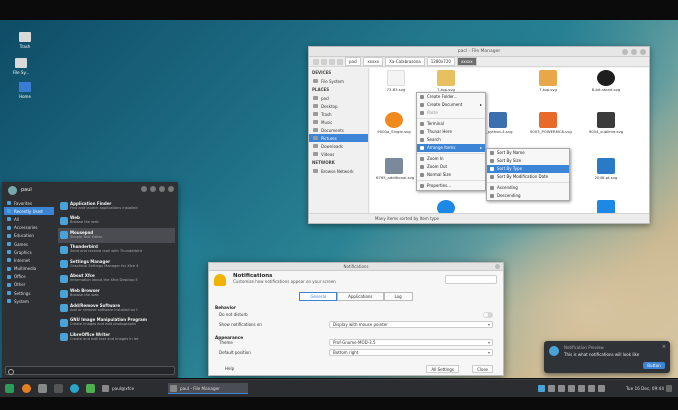 The image size is (678, 410). I want to click on desktop-icon-trash: Trash, so click(25, 40).